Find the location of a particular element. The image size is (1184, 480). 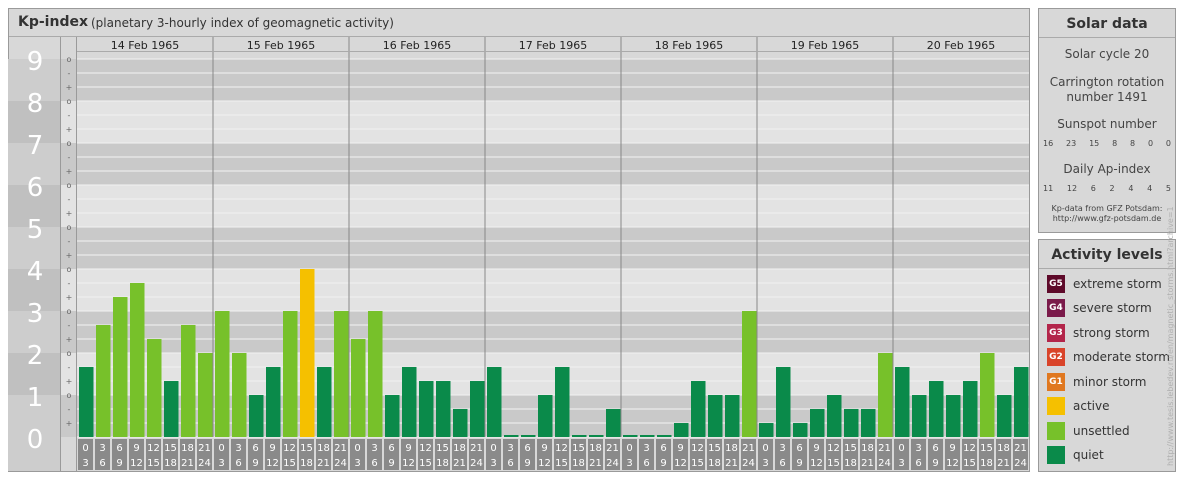

activity-levels-title: Activity levels is located at coordinates (1107, 254).